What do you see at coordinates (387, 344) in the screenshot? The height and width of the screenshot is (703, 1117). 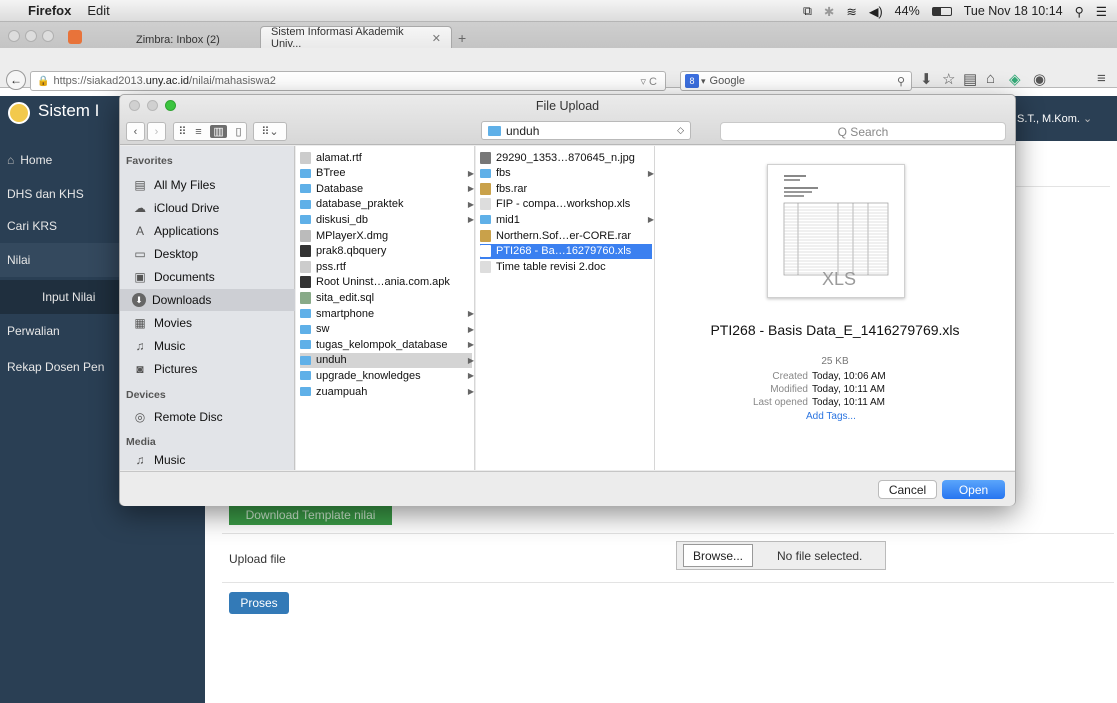 I see `file-item: tugas_kelompok_database ▶` at bounding box center [387, 344].